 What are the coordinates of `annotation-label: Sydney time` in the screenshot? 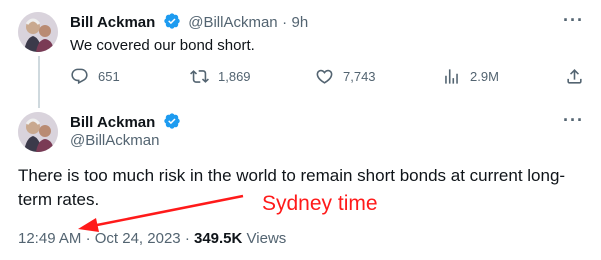 It's located at (320, 203).